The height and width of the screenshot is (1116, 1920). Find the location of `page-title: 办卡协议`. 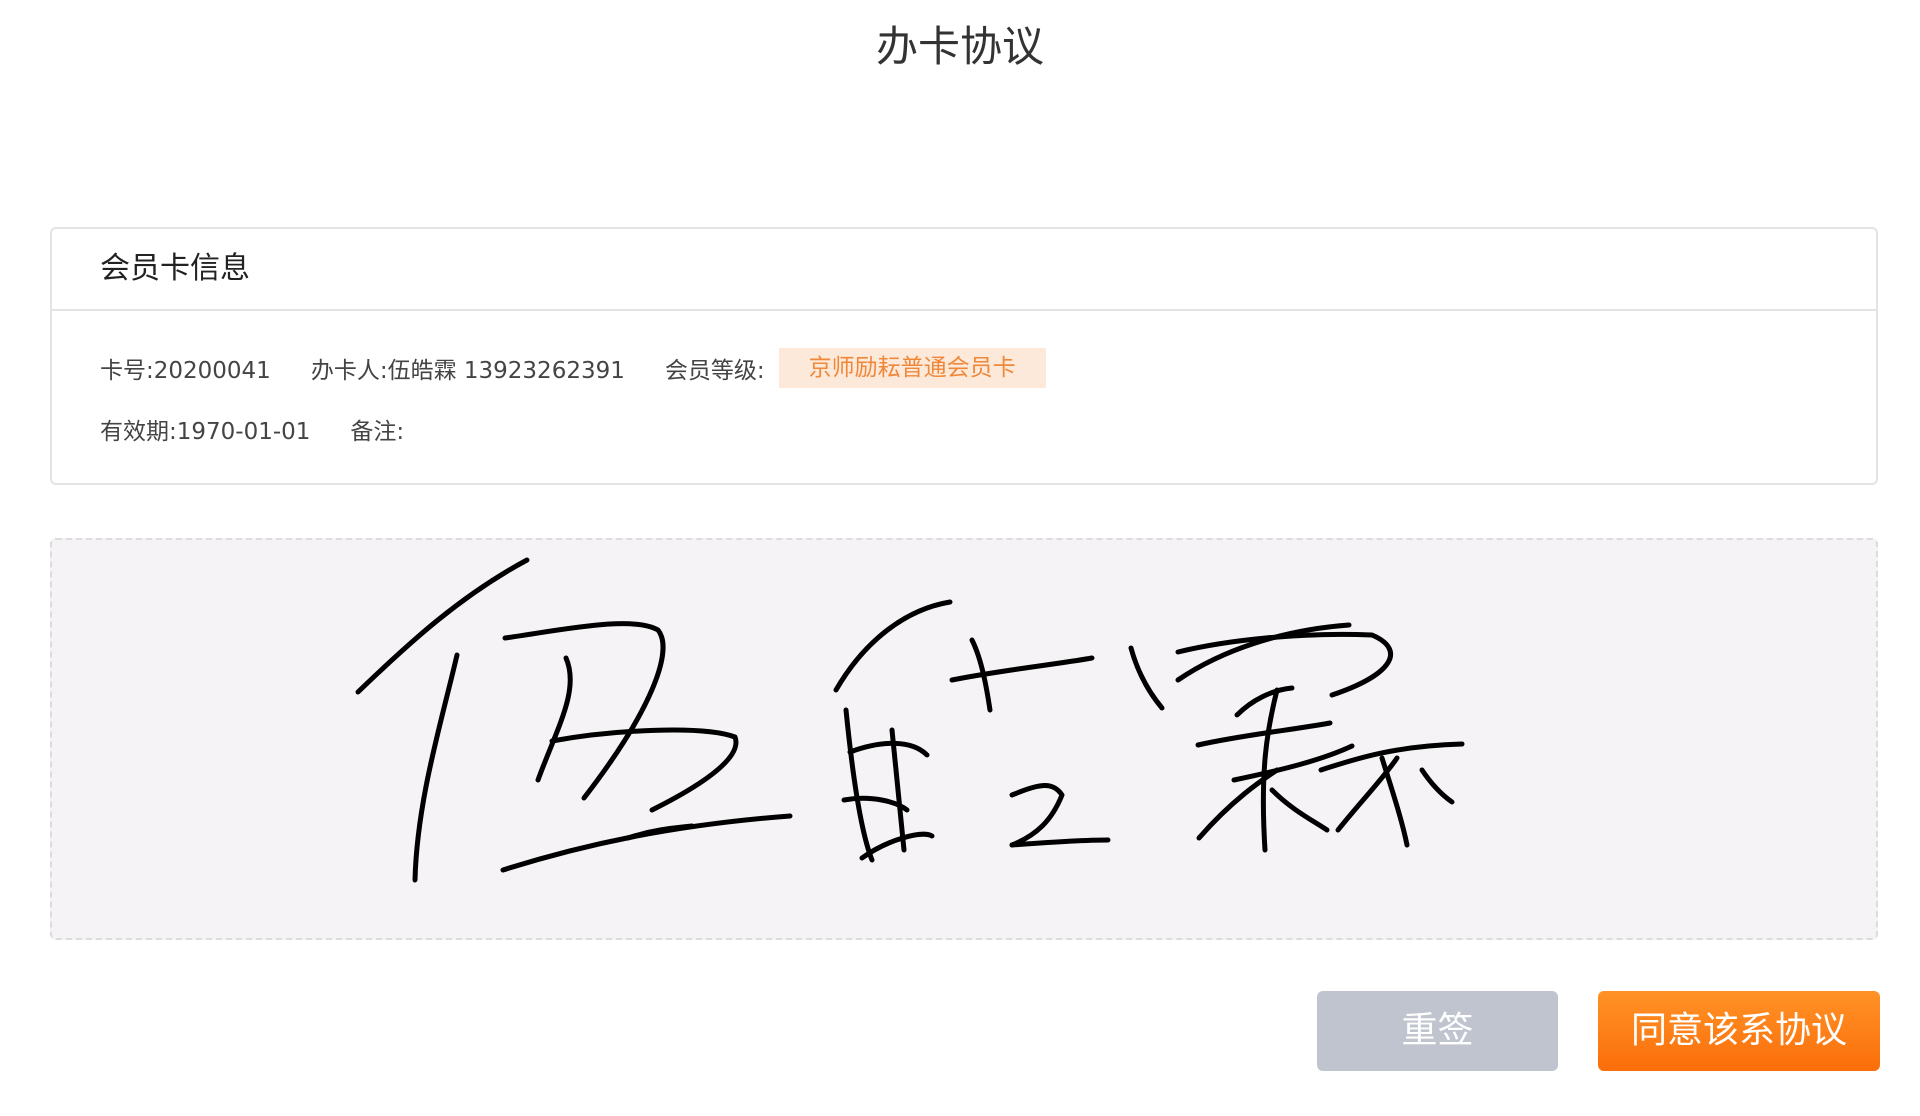

page-title: 办卡协议 is located at coordinates (959, 46).